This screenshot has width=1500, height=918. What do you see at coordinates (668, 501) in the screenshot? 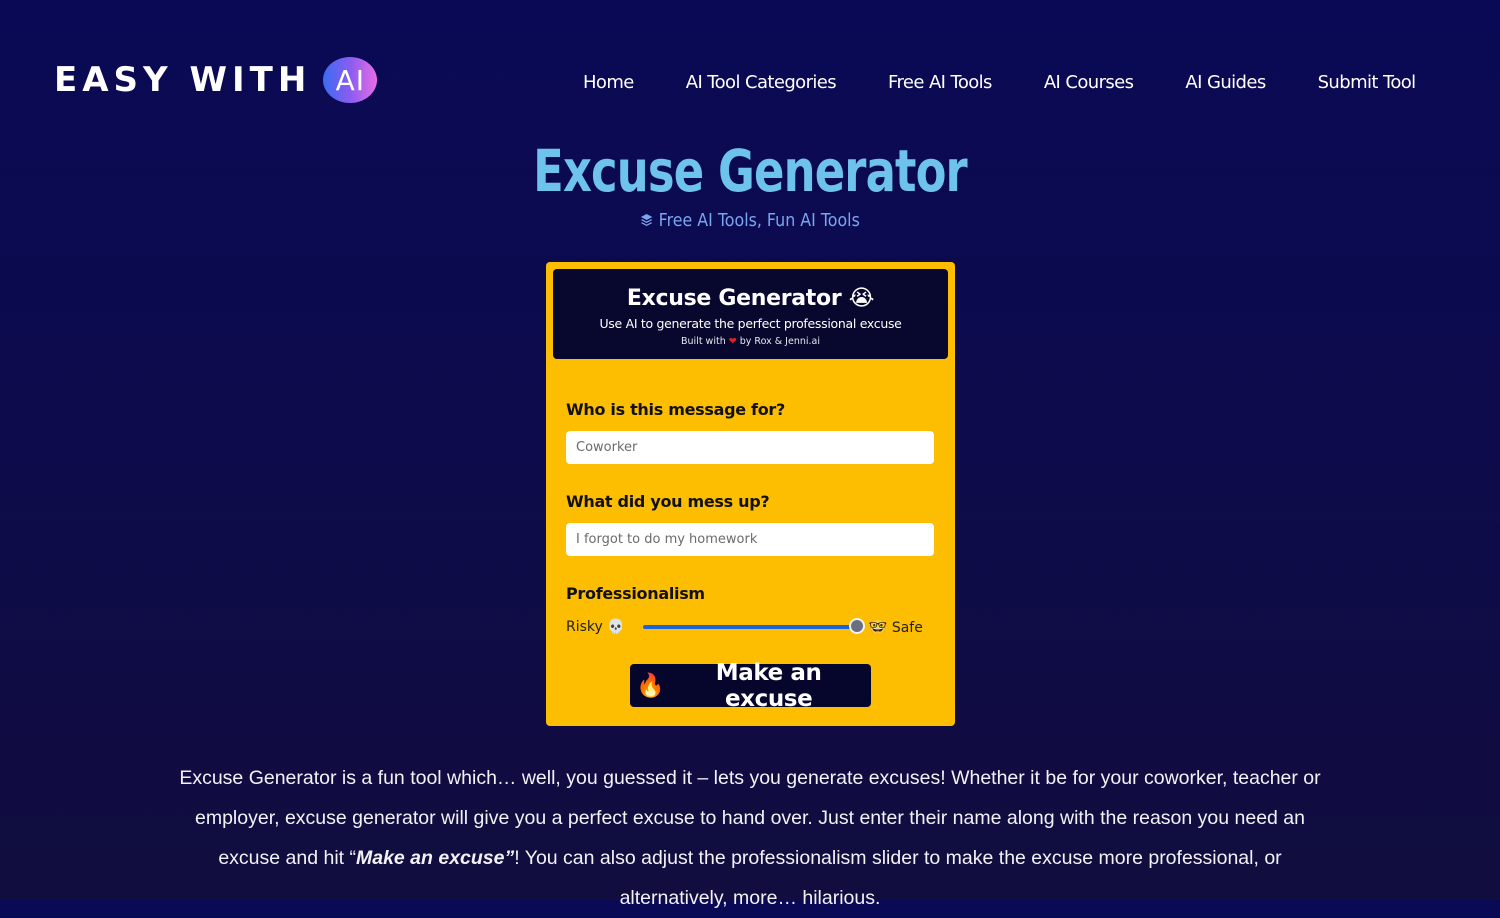
I see `mistake-label: What did you mess up?` at bounding box center [668, 501].